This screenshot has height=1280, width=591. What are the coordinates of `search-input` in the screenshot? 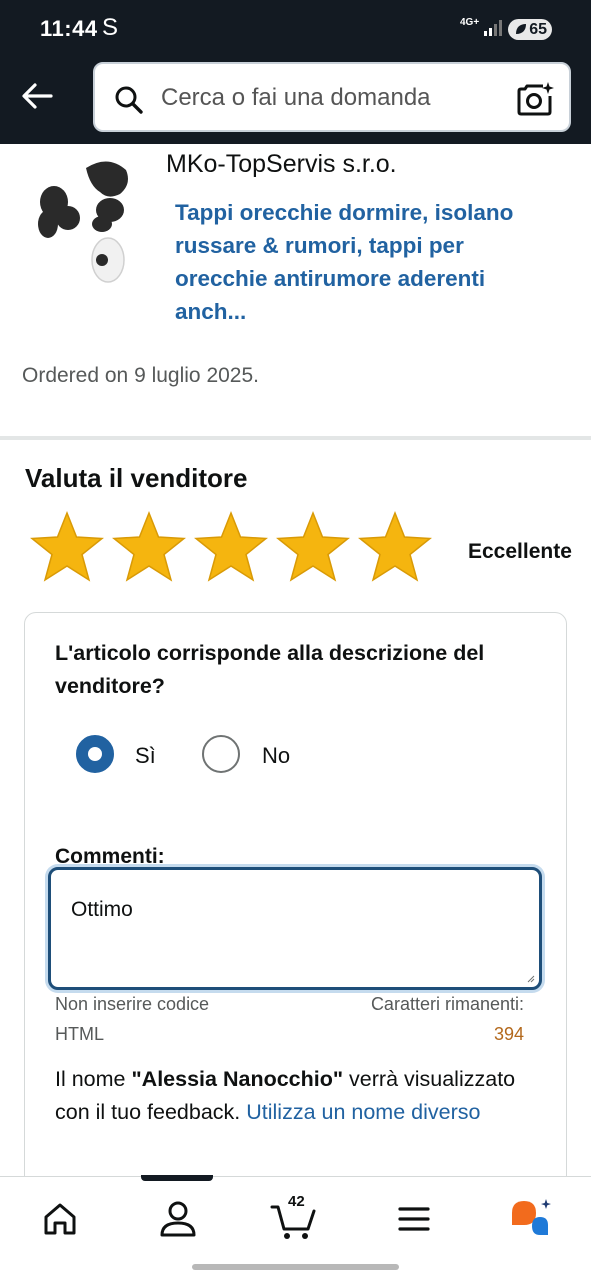 It's located at (326, 98).